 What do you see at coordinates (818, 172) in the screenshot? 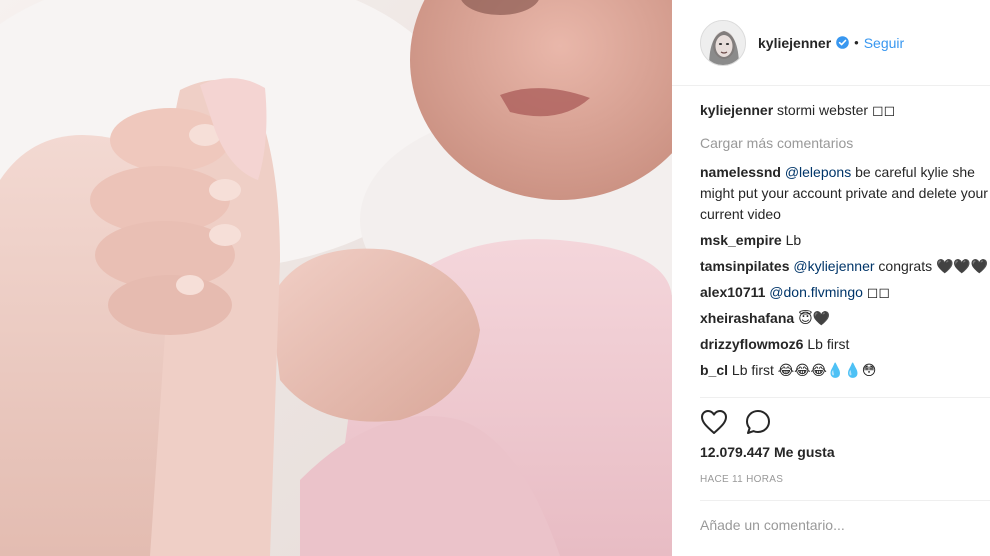
I see `comment-mention: @lelepons` at bounding box center [818, 172].